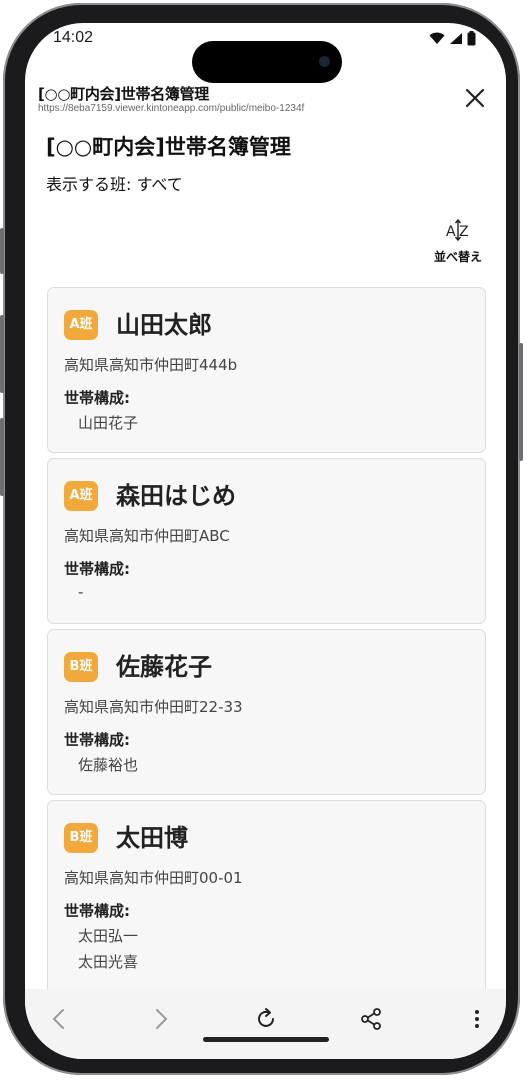  What do you see at coordinates (2, 251) in the screenshot?
I see `action-button` at bounding box center [2, 251].